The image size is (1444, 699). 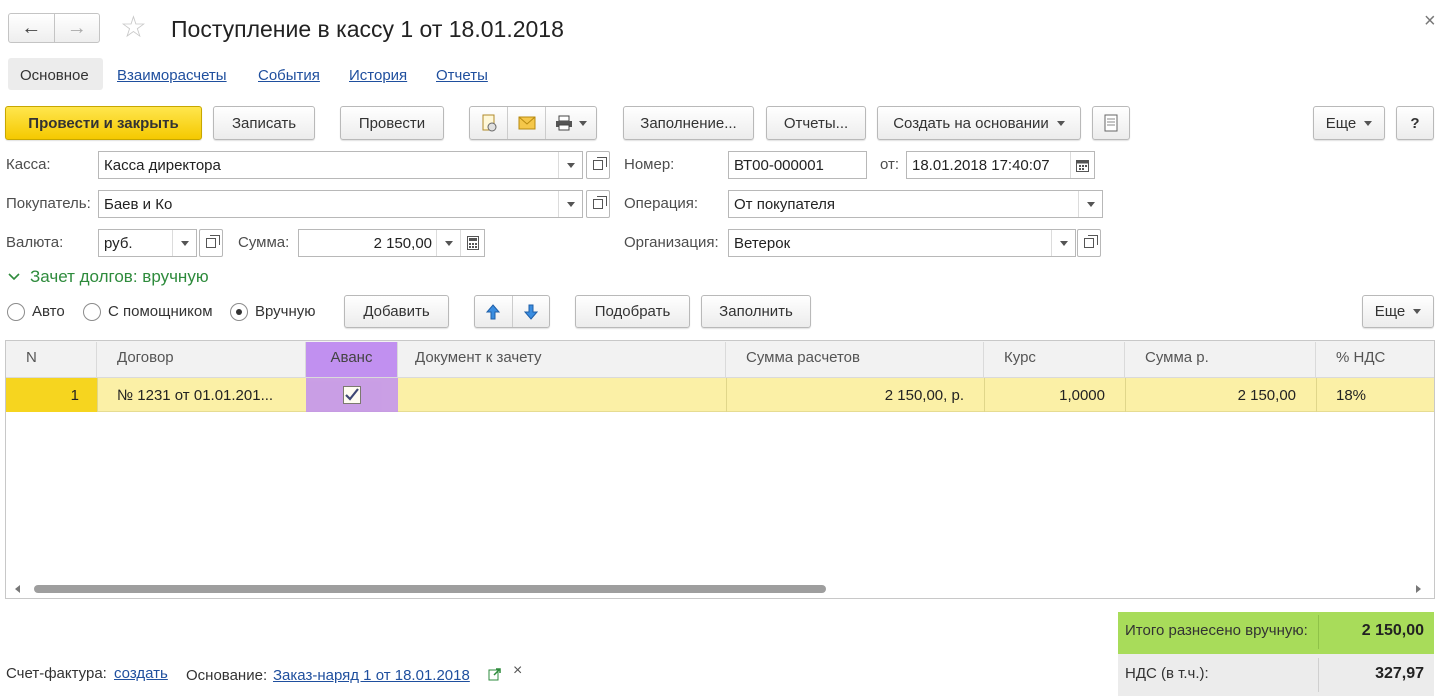 I want to click on tab-settlements: Взаиморасчеты, so click(x=172, y=76).